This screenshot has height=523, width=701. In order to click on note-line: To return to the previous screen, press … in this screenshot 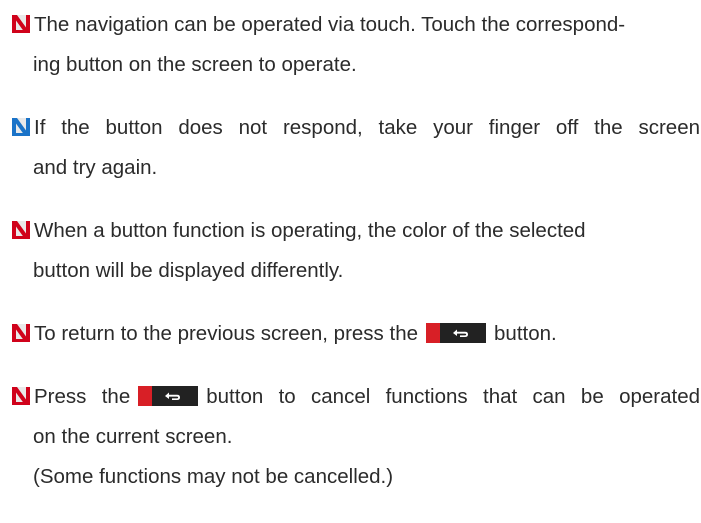, I will do `click(356, 334)`.